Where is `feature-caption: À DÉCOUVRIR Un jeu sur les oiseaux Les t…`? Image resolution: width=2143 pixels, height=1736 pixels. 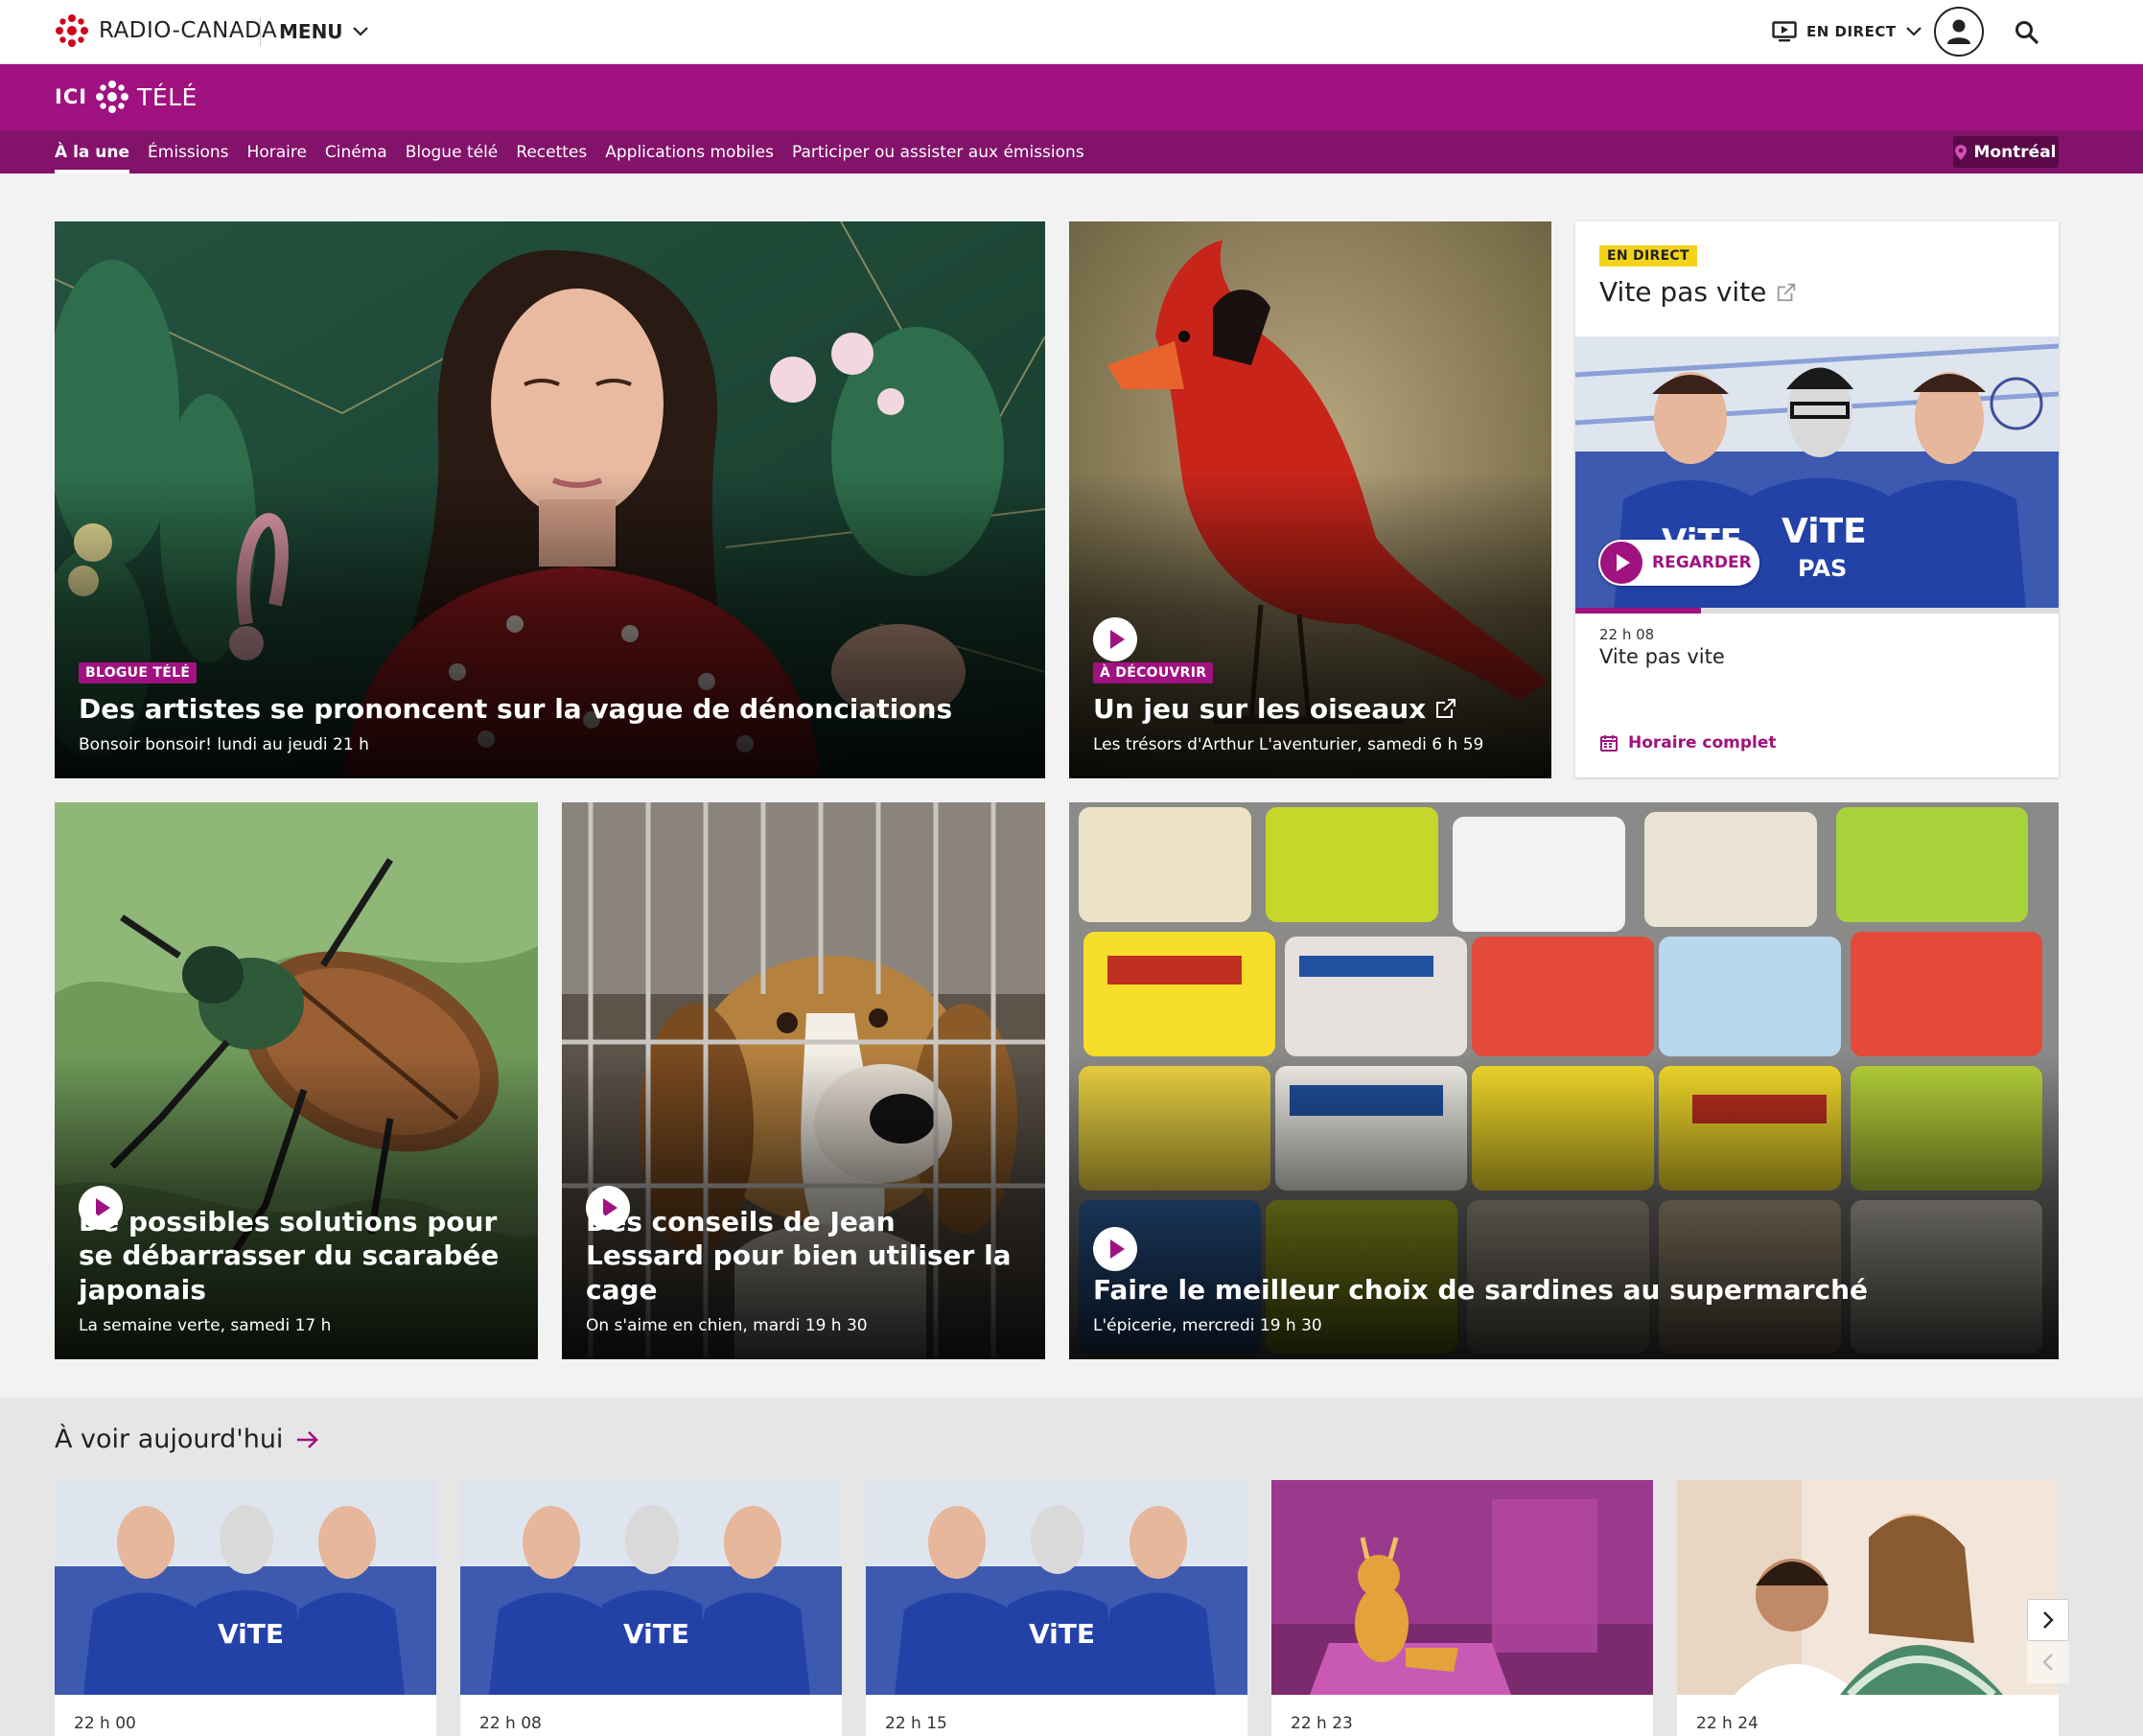
feature-caption: À DÉCOUVRIR Un jeu sur les oiseaux Les t… is located at coordinates (1310, 707).